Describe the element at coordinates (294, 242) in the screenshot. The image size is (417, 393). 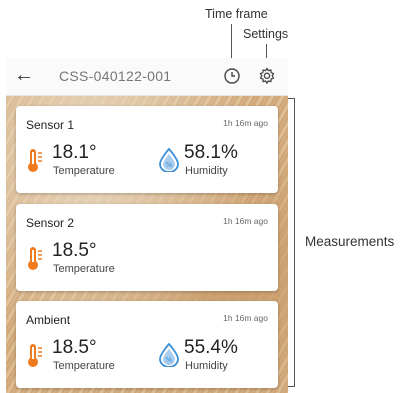
I see `measurements-bracket-side` at that location.